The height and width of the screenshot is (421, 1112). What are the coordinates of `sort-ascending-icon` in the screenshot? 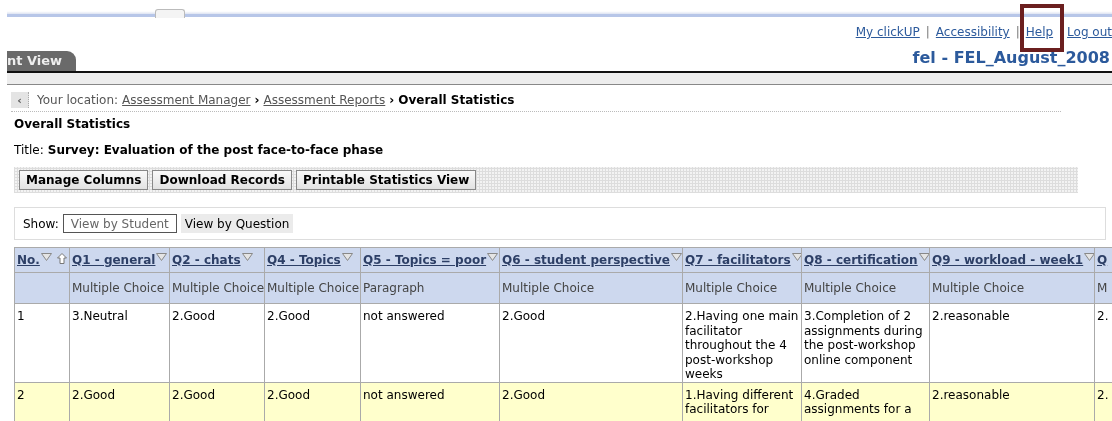 It's located at (61, 258).